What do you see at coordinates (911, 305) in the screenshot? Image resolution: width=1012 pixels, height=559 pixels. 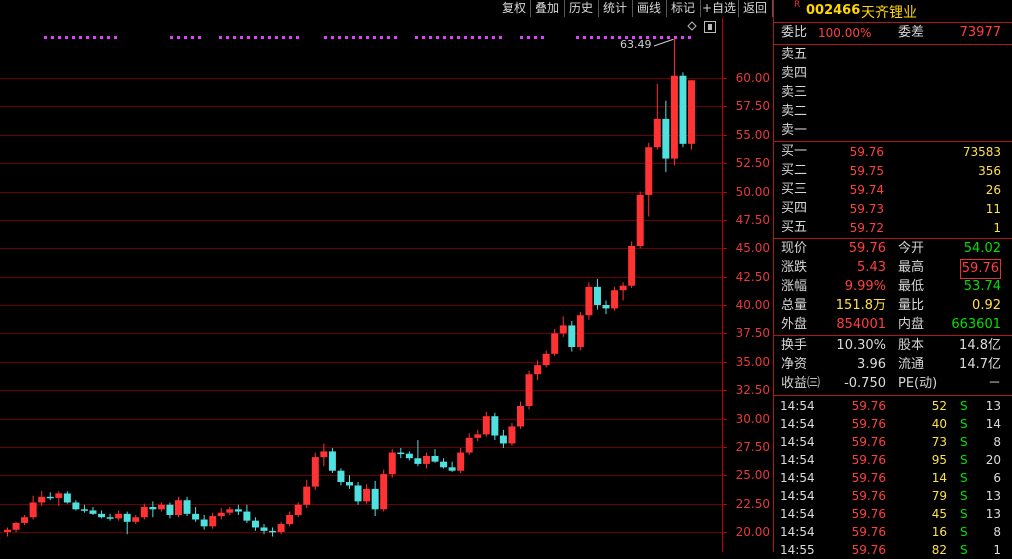 I see `label-volume-ratio: 量比` at bounding box center [911, 305].